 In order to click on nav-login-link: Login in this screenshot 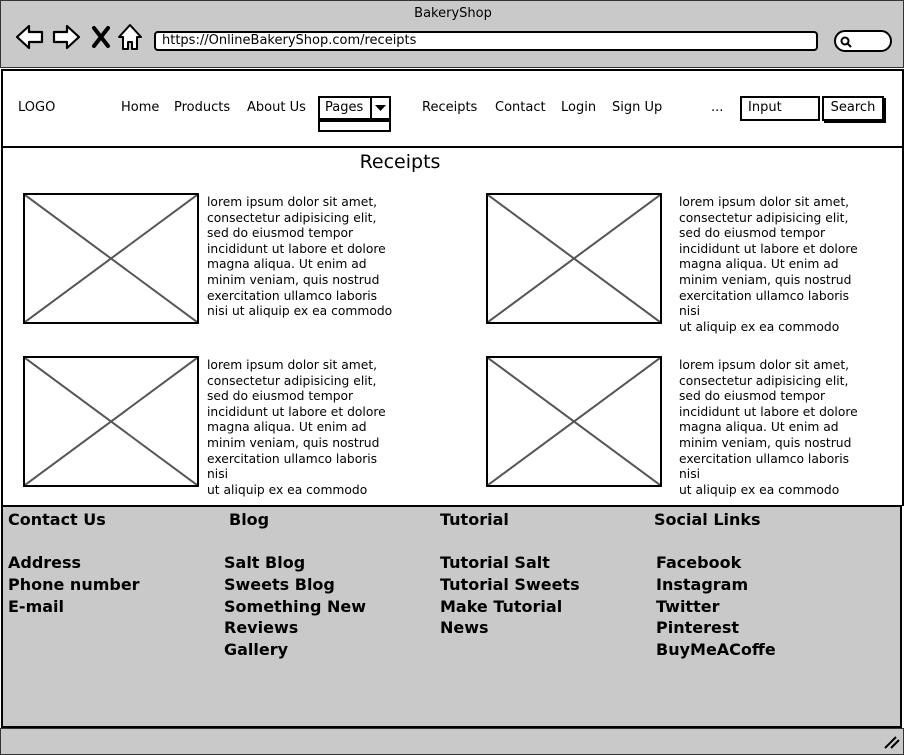, I will do `click(578, 107)`.